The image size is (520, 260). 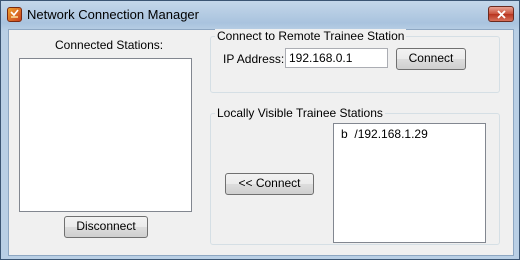 I want to click on close-button, so click(x=501, y=14).